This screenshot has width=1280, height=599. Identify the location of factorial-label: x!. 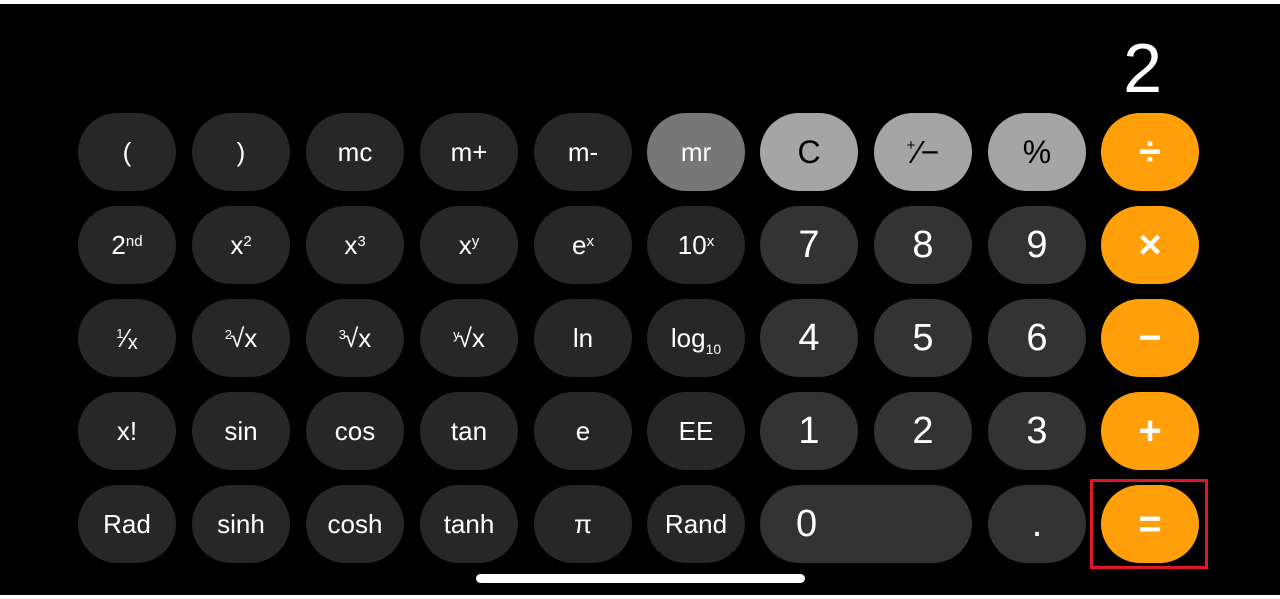
(127, 430).